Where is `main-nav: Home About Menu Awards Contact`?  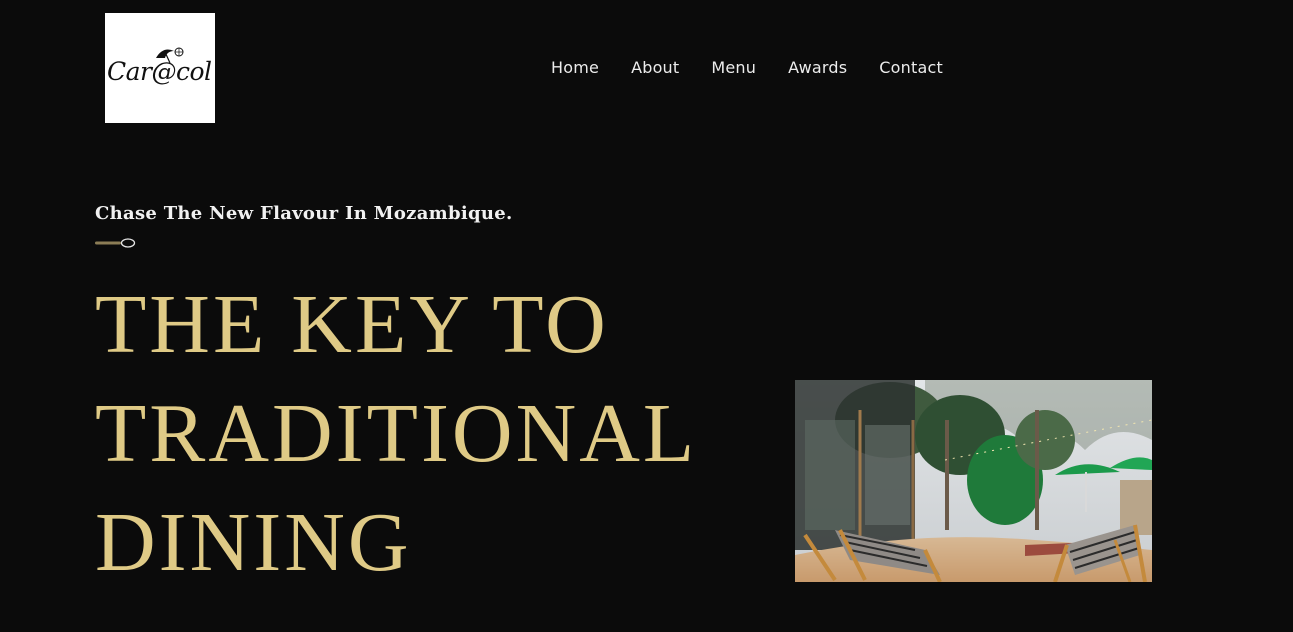
main-nav: Home About Menu Awards Contact is located at coordinates (747, 68).